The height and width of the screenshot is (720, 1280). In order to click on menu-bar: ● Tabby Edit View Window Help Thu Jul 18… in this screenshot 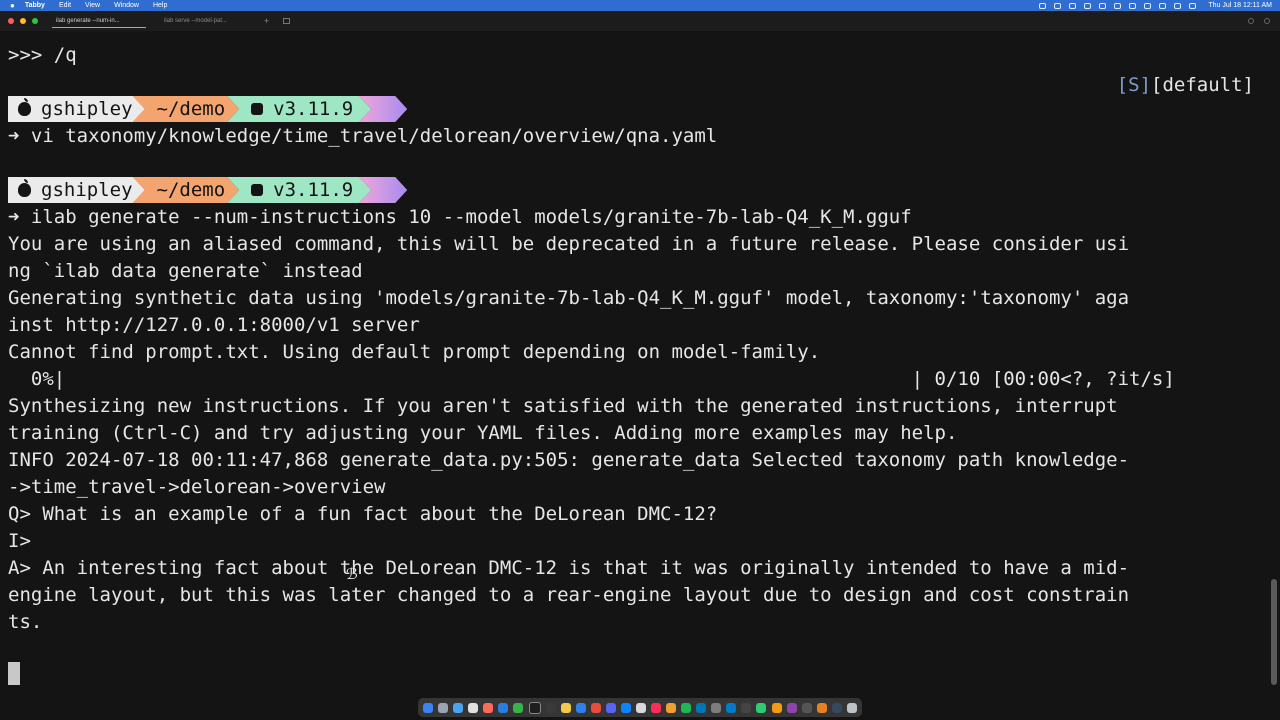, I will do `click(640, 5)`.